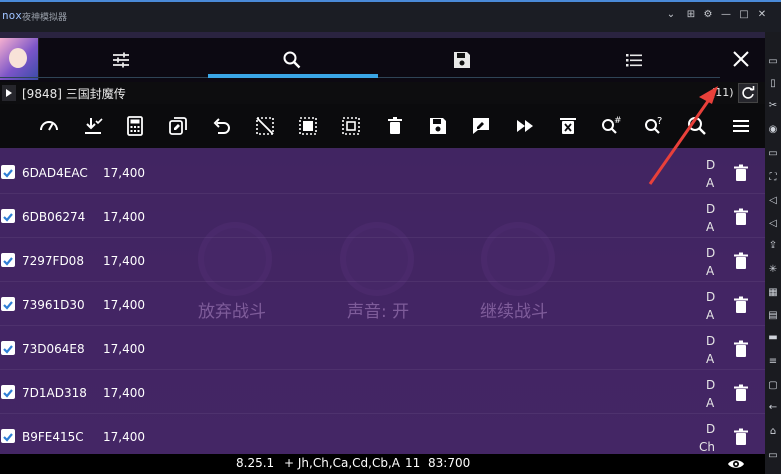  What do you see at coordinates (53, 437) in the screenshot?
I see `result-address: B9FE415C` at bounding box center [53, 437].